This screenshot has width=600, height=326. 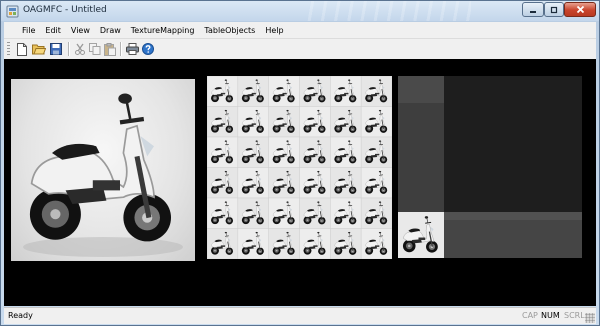 I want to click on status-text: Ready, so click(x=20, y=315).